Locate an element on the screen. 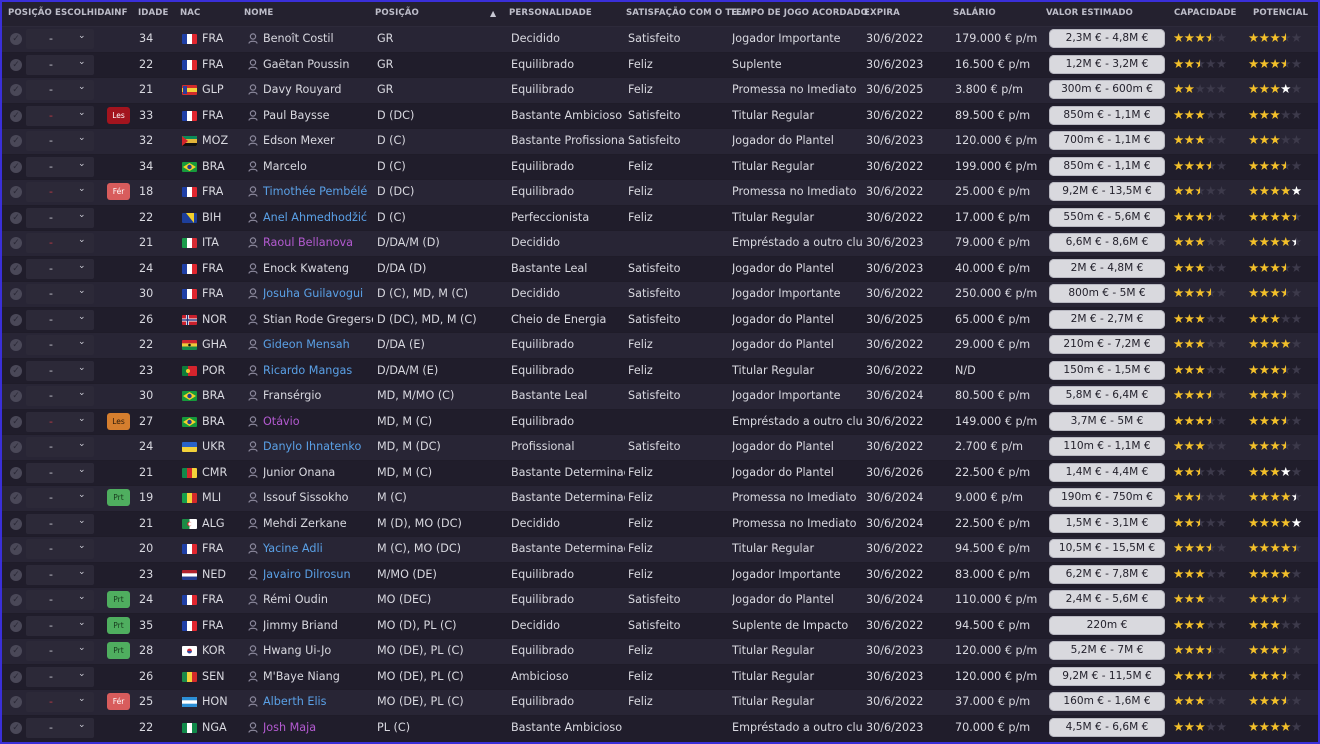 The image size is (1320, 744). player-name: Rémi Oudin is located at coordinates (318, 599).